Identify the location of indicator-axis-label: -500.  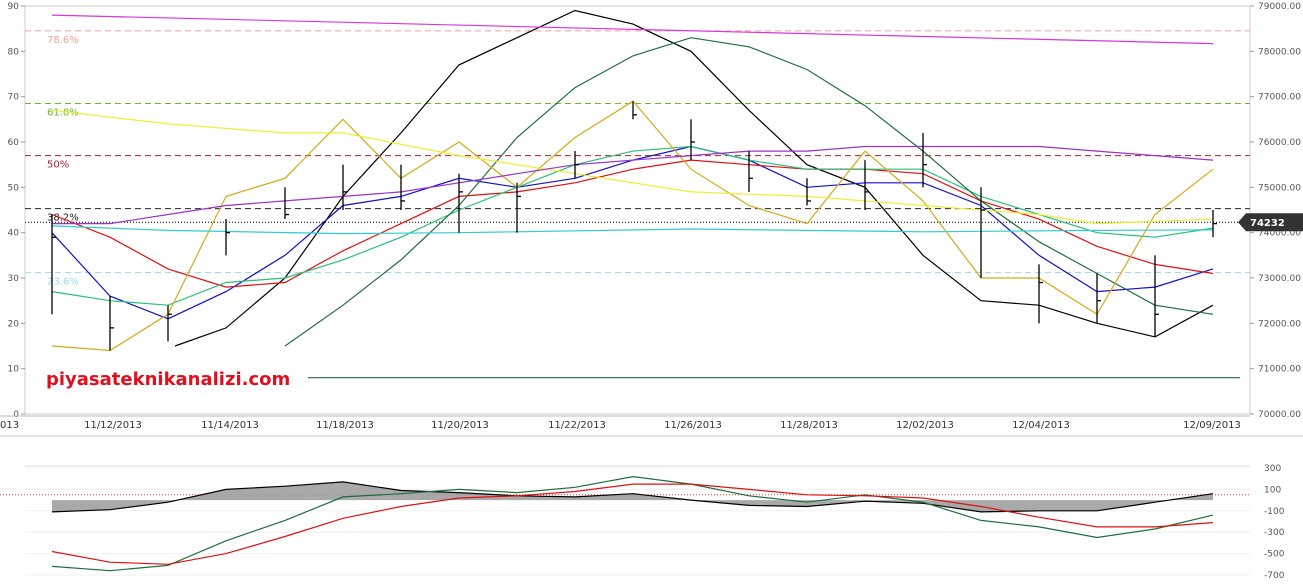
(1274, 555).